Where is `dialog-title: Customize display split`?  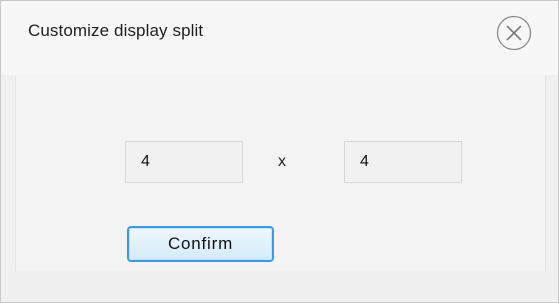 dialog-title: Customize display split is located at coordinates (116, 30).